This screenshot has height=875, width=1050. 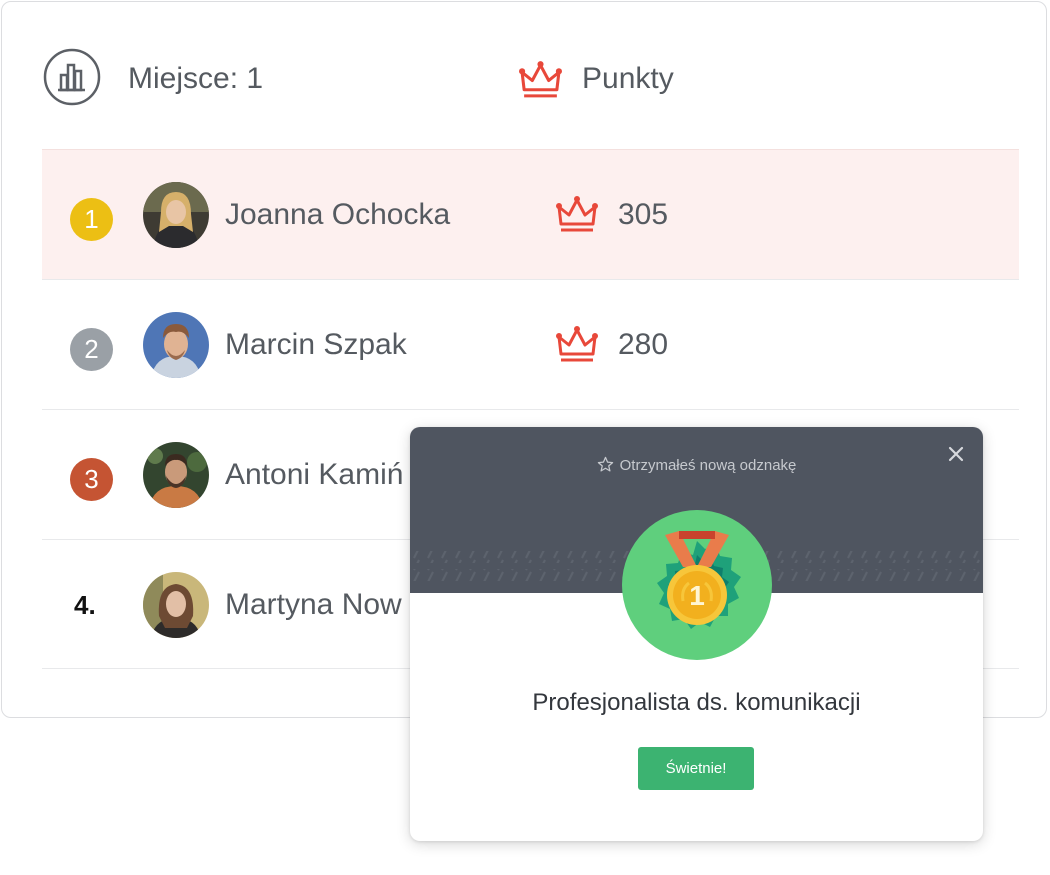 I want to click on user-name: Martyna Now, so click(x=313, y=604).